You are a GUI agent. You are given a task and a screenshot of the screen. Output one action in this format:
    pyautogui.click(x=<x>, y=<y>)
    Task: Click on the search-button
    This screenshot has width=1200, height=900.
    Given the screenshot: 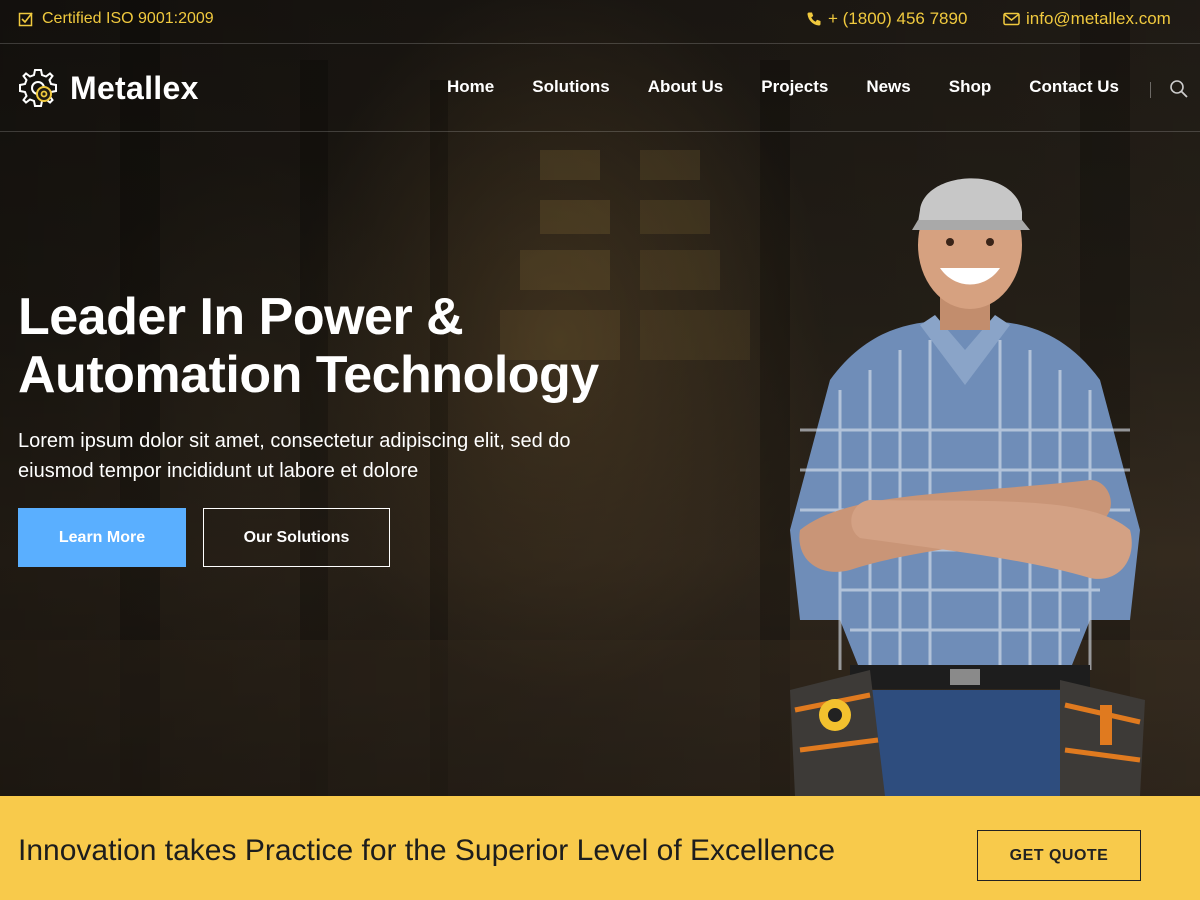 What is the action you would take?
    pyautogui.click(x=1179, y=91)
    